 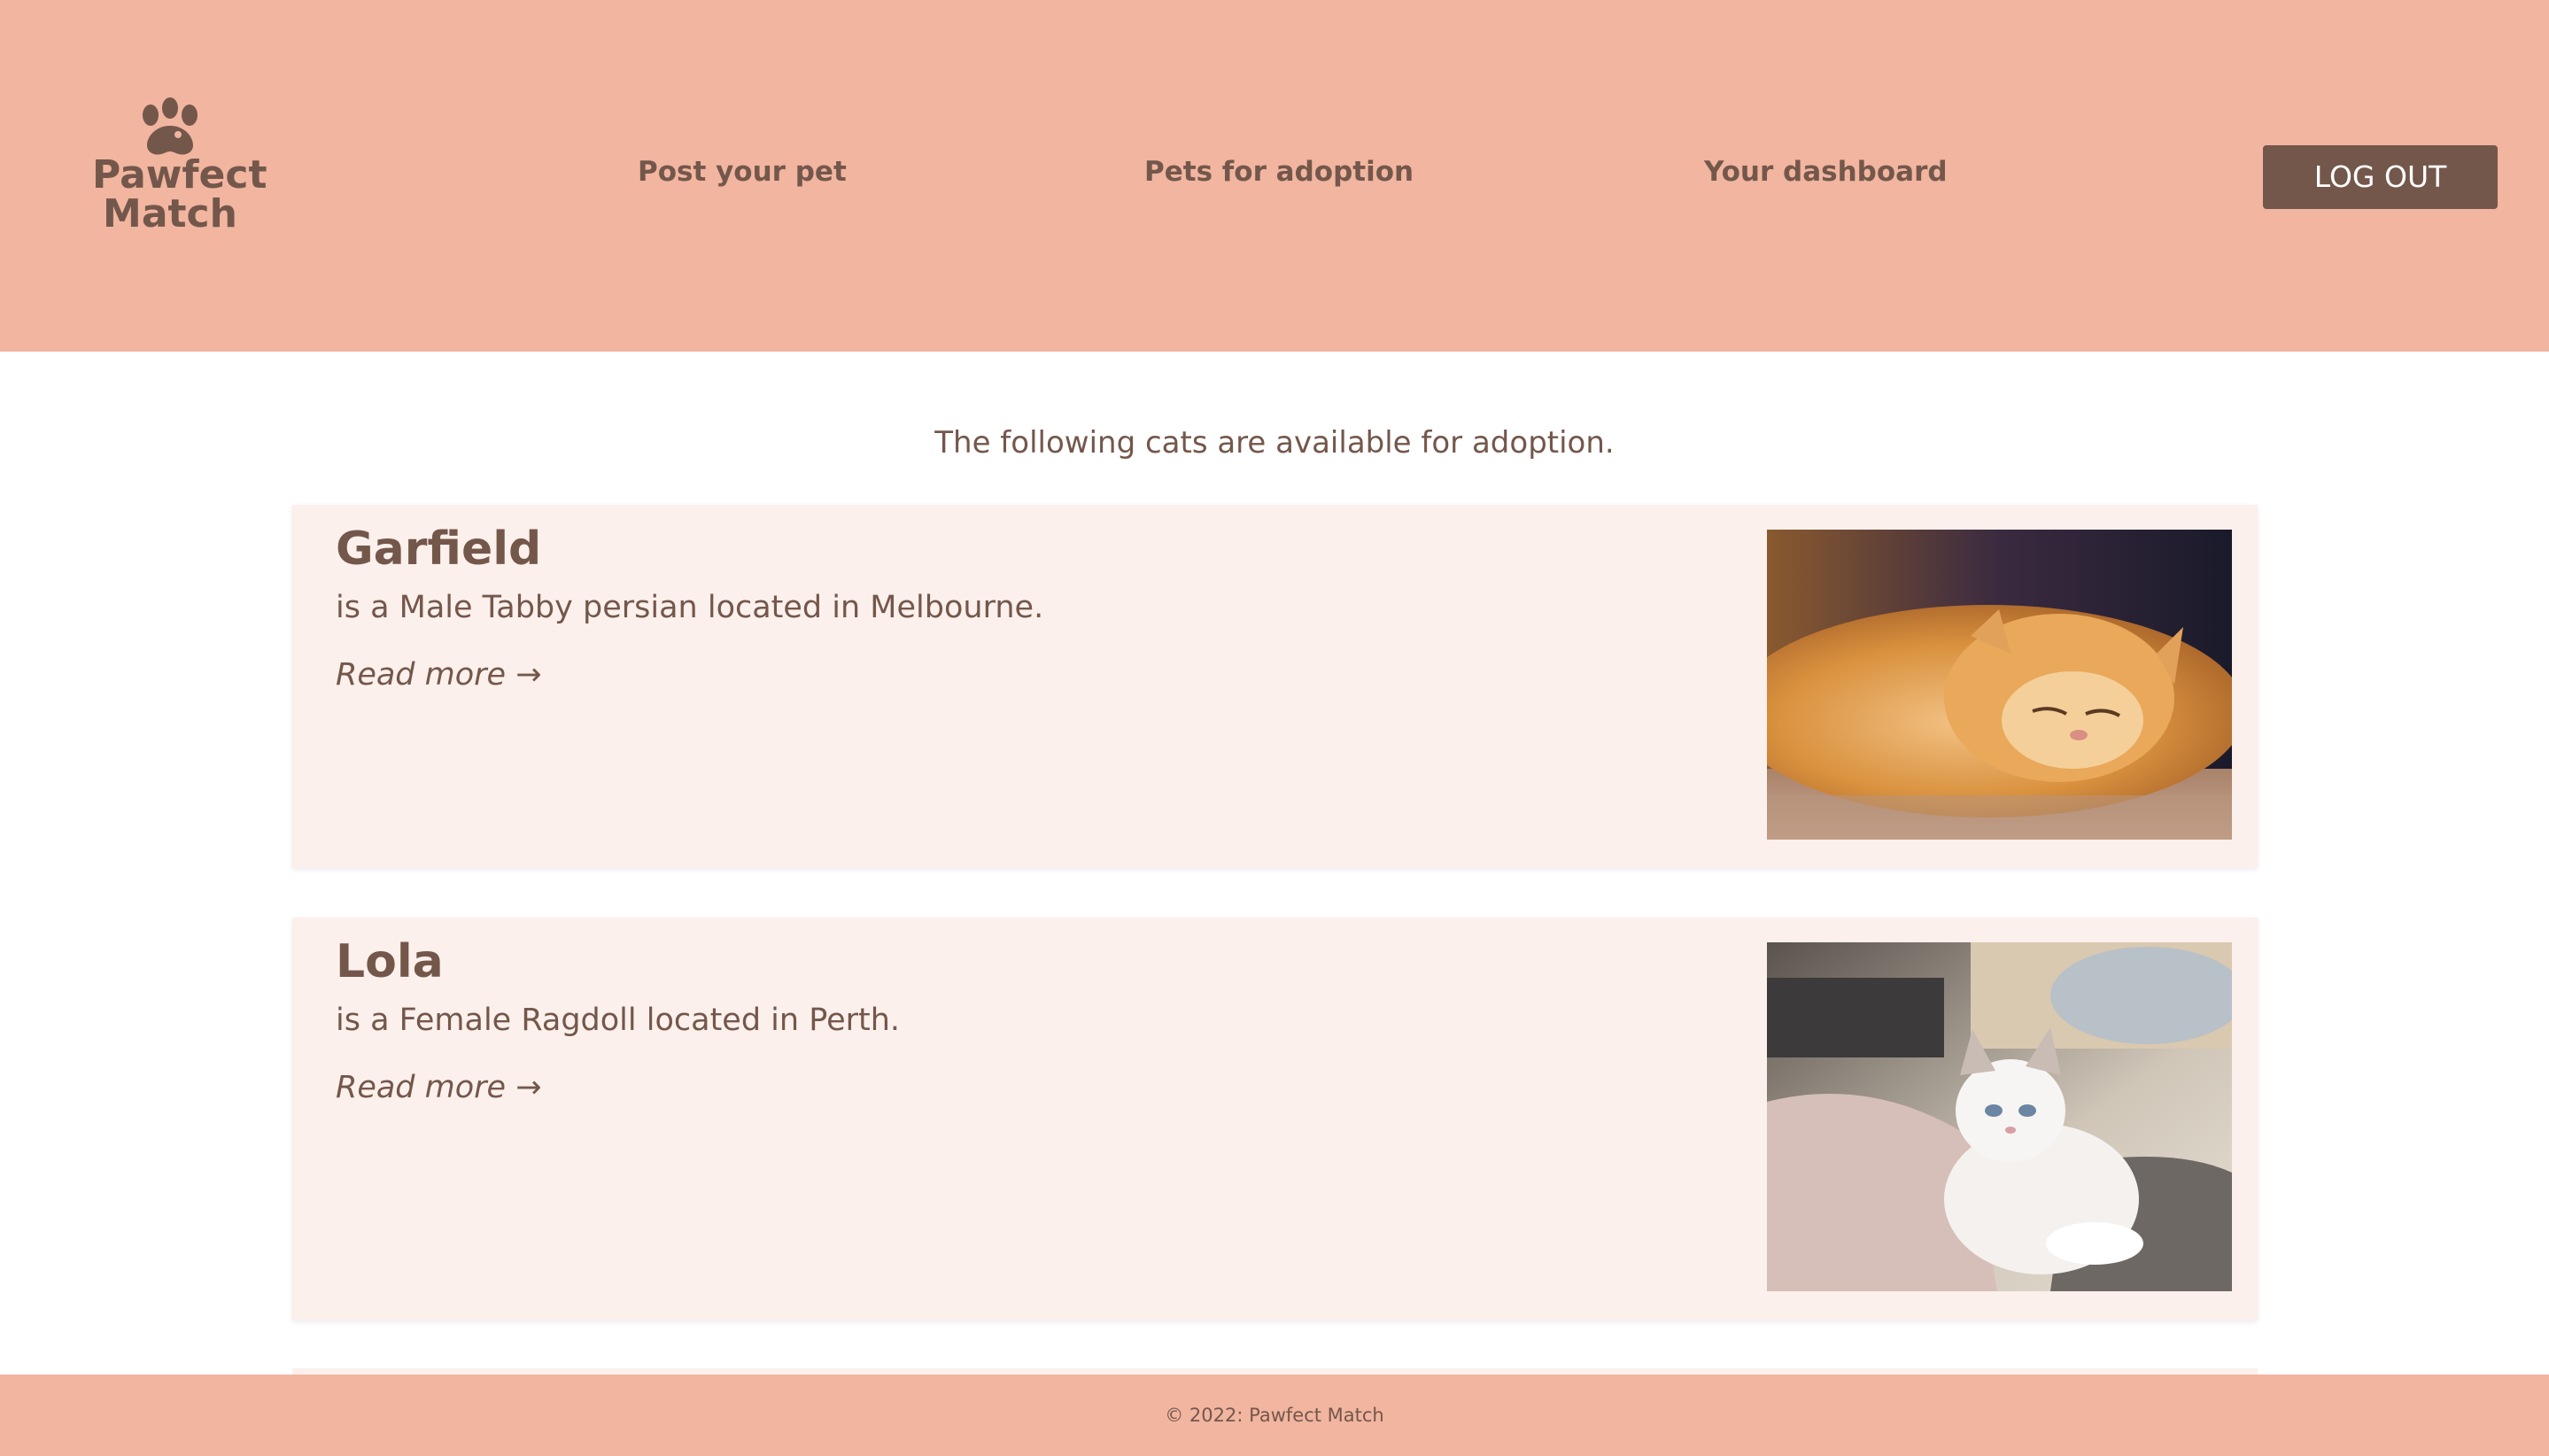 What do you see at coordinates (439, 549) in the screenshot?
I see `cat-name: Garfield` at bounding box center [439, 549].